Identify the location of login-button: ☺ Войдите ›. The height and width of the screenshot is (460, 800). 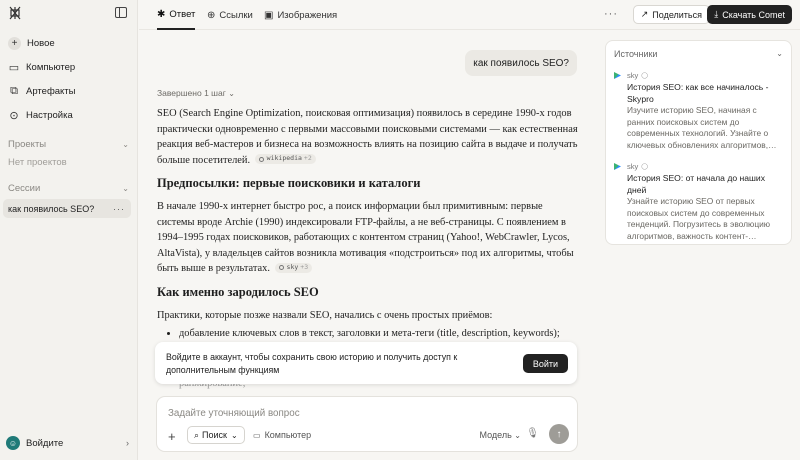
(67, 443).